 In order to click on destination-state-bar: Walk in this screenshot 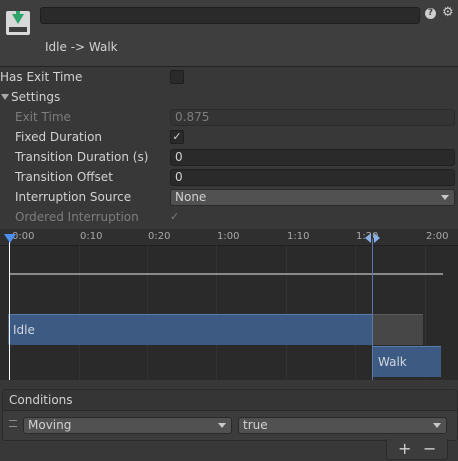, I will do `click(407, 361)`.